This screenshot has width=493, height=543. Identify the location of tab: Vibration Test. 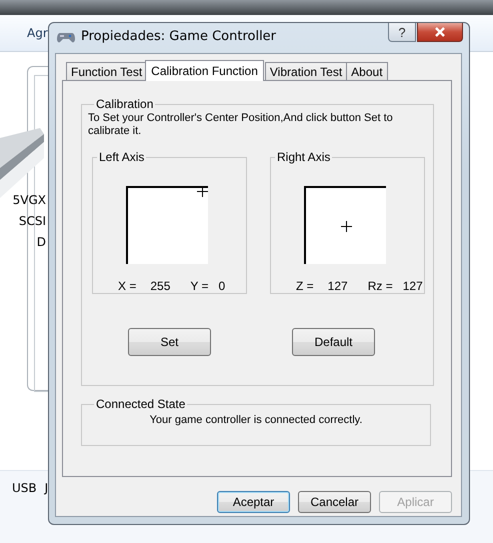
(306, 71).